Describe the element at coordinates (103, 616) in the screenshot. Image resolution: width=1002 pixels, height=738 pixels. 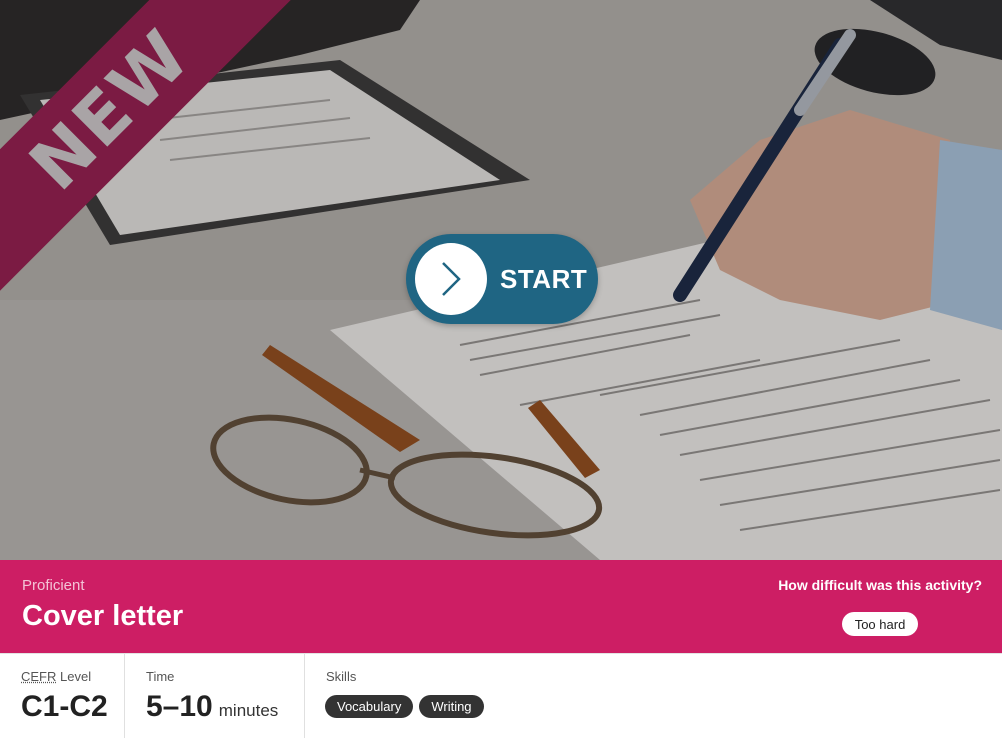
I see `activity-title: Cover letter` at that location.